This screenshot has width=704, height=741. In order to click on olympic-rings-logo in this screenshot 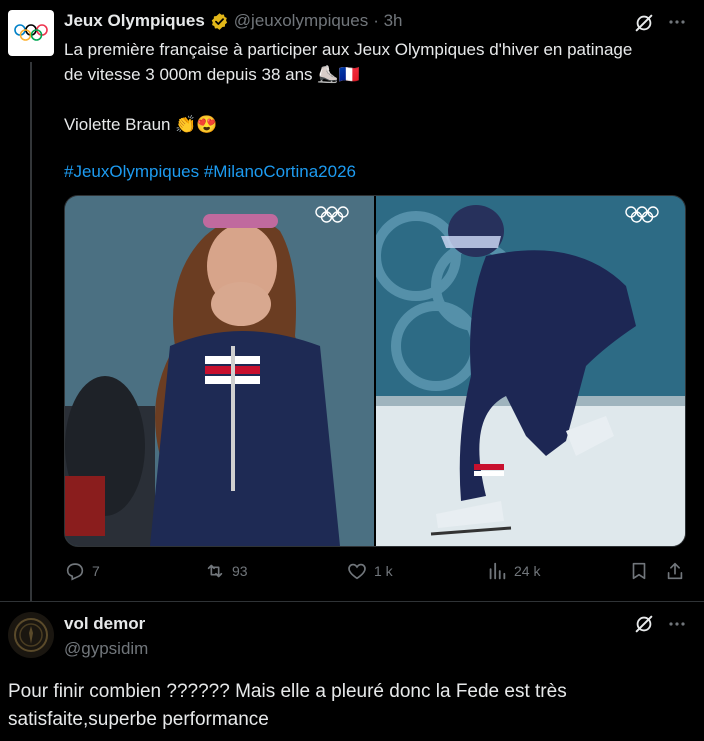, I will do `click(31, 32)`.